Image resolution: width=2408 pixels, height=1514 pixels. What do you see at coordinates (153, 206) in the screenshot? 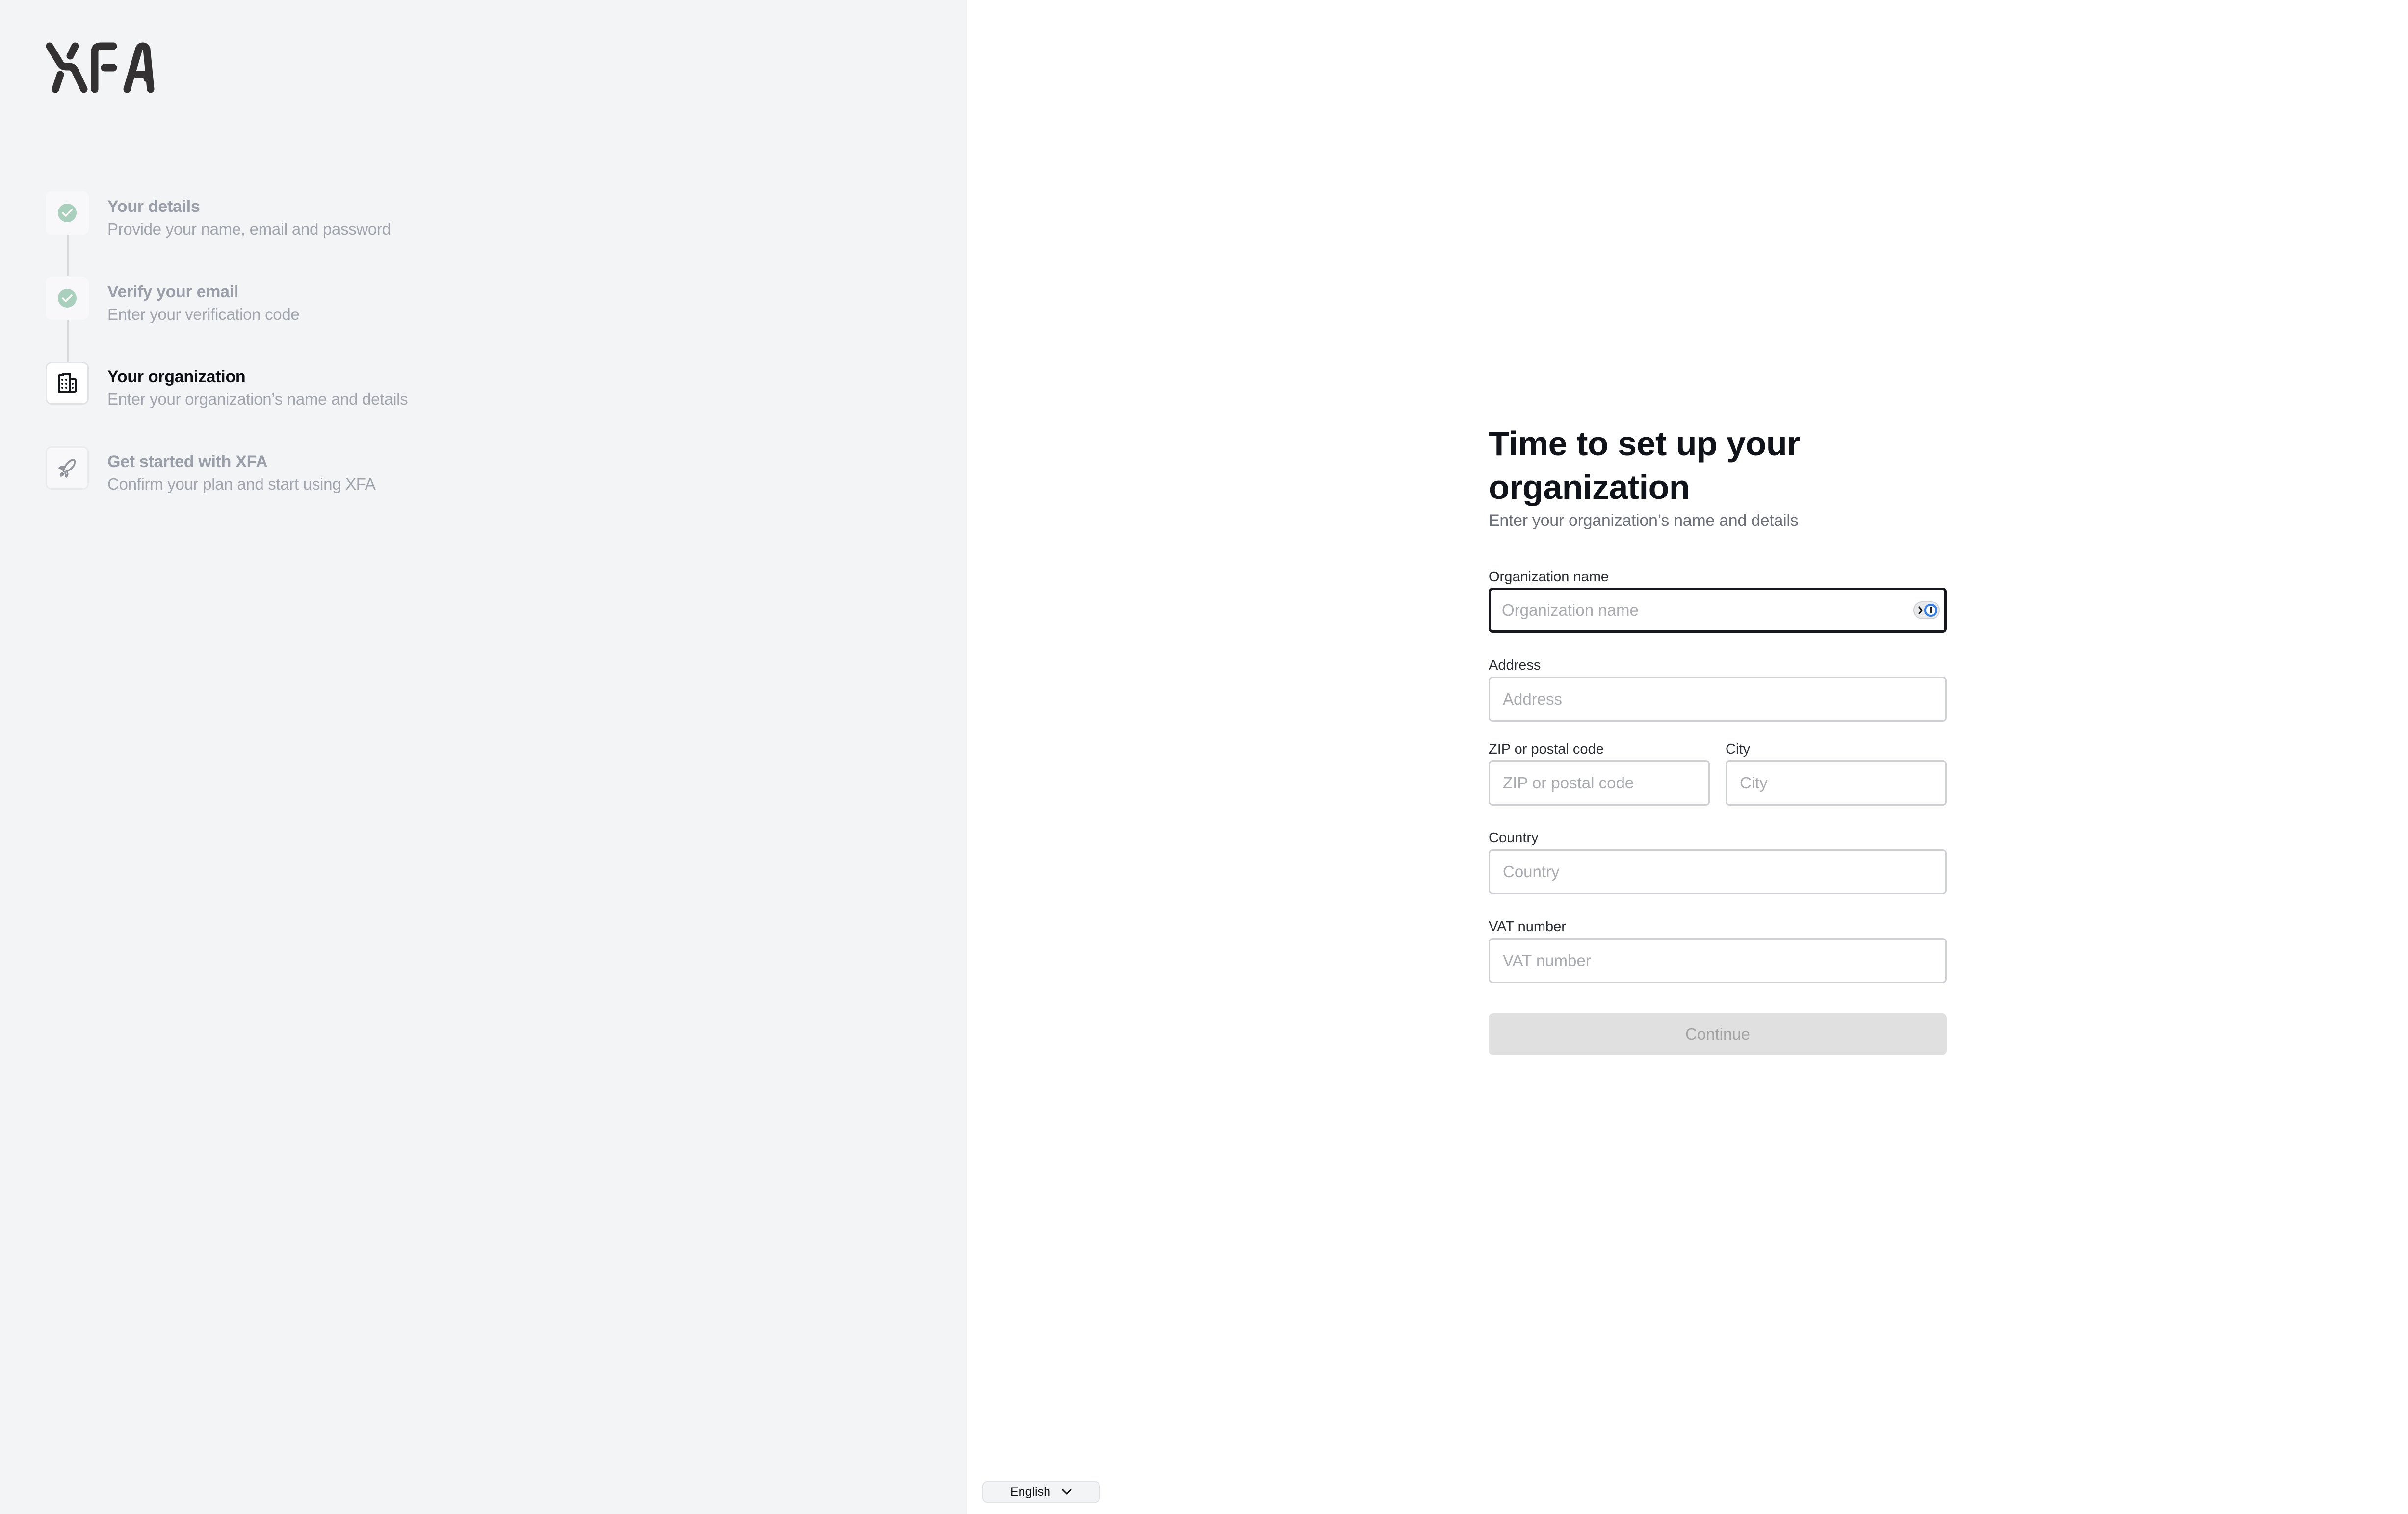
I see `step-title: Your details` at bounding box center [153, 206].